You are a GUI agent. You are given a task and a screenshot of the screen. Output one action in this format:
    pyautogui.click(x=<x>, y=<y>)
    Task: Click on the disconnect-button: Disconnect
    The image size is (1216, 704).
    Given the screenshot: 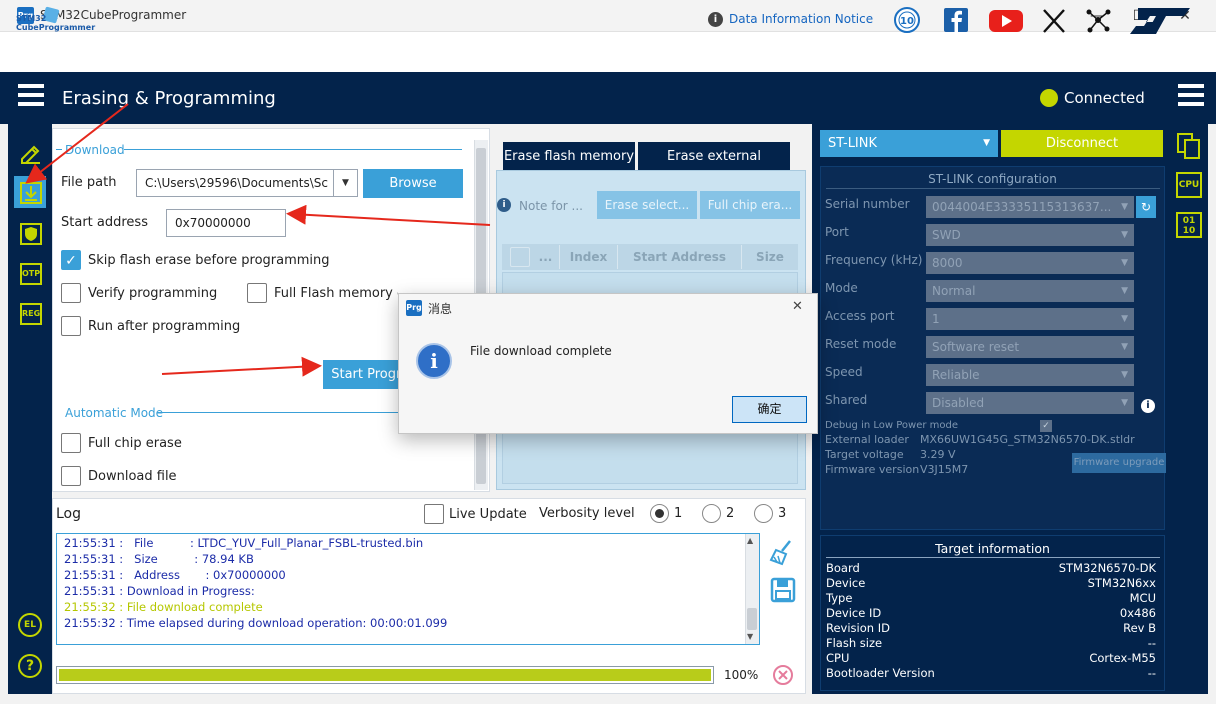 What is the action you would take?
    pyautogui.click(x=1082, y=143)
    